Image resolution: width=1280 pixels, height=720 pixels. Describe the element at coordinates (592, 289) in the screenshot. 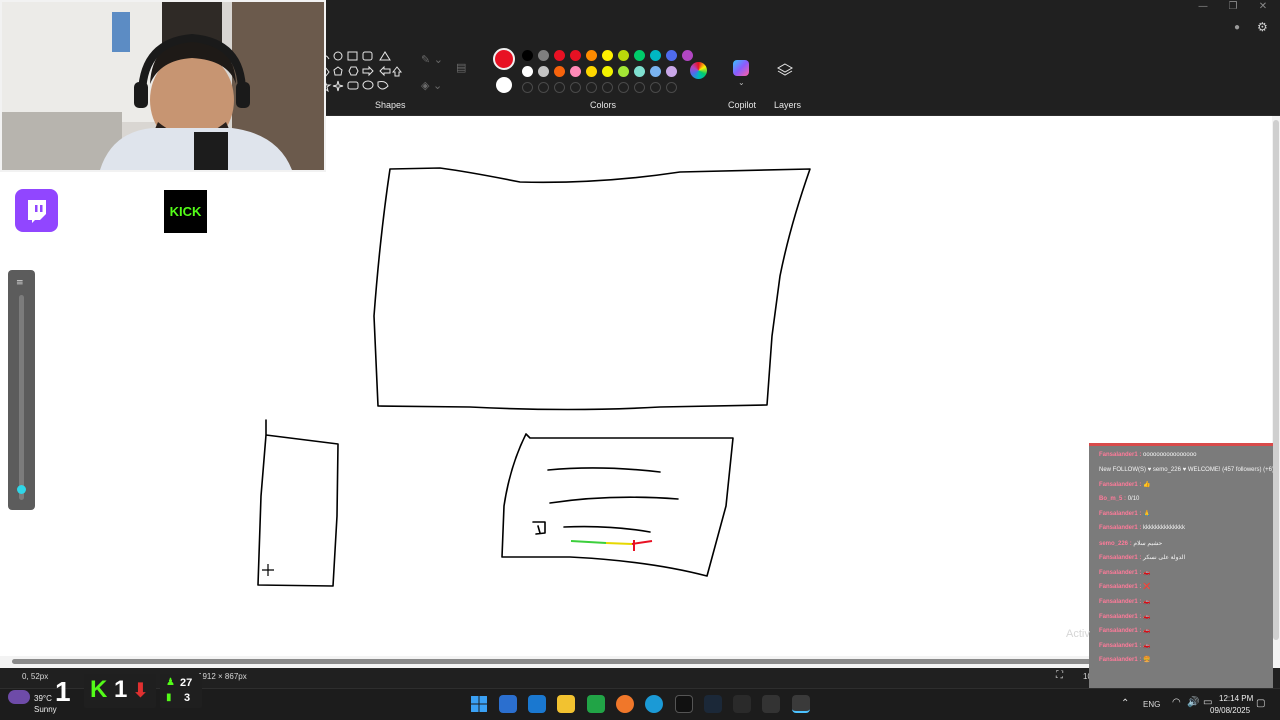

I see `drawn-big-rectangle` at that location.